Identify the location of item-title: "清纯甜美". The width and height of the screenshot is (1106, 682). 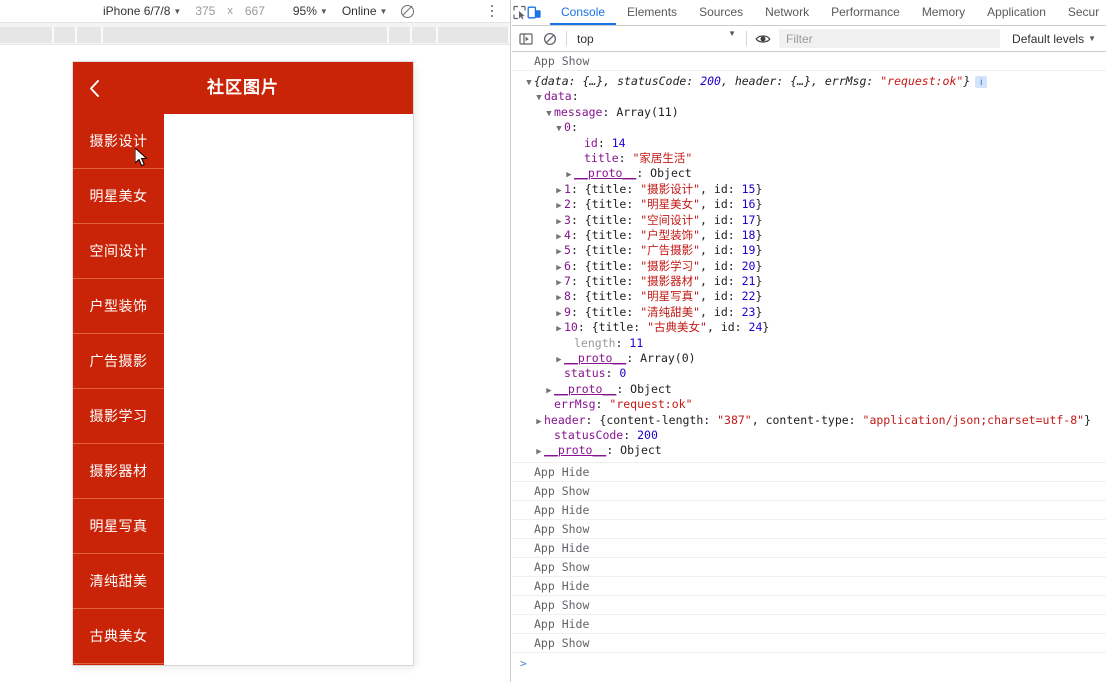
(670, 311).